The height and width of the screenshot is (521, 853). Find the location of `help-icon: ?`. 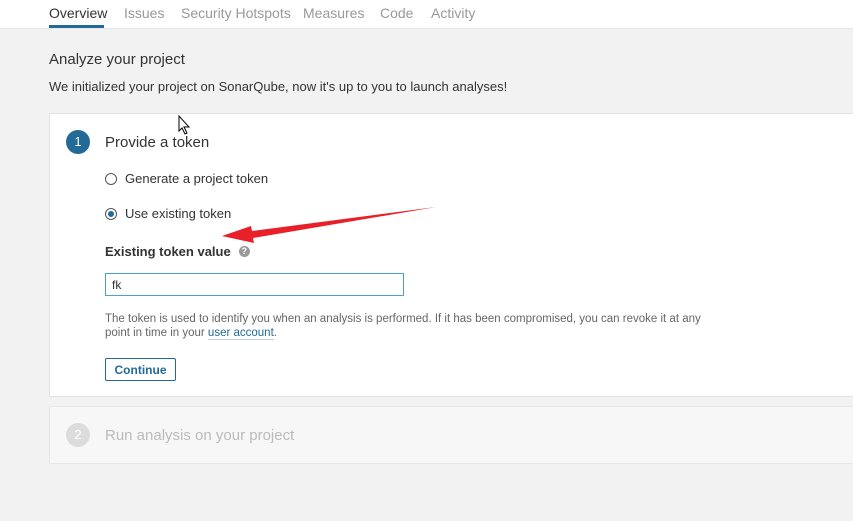

help-icon: ? is located at coordinates (244, 251).